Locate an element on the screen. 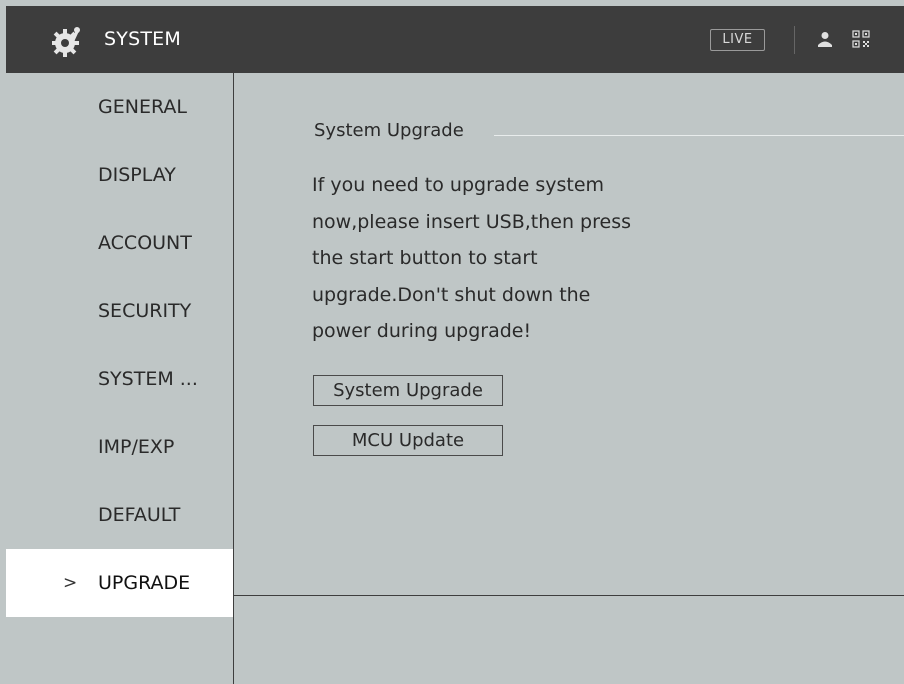  live-button: LIVE is located at coordinates (737, 40).